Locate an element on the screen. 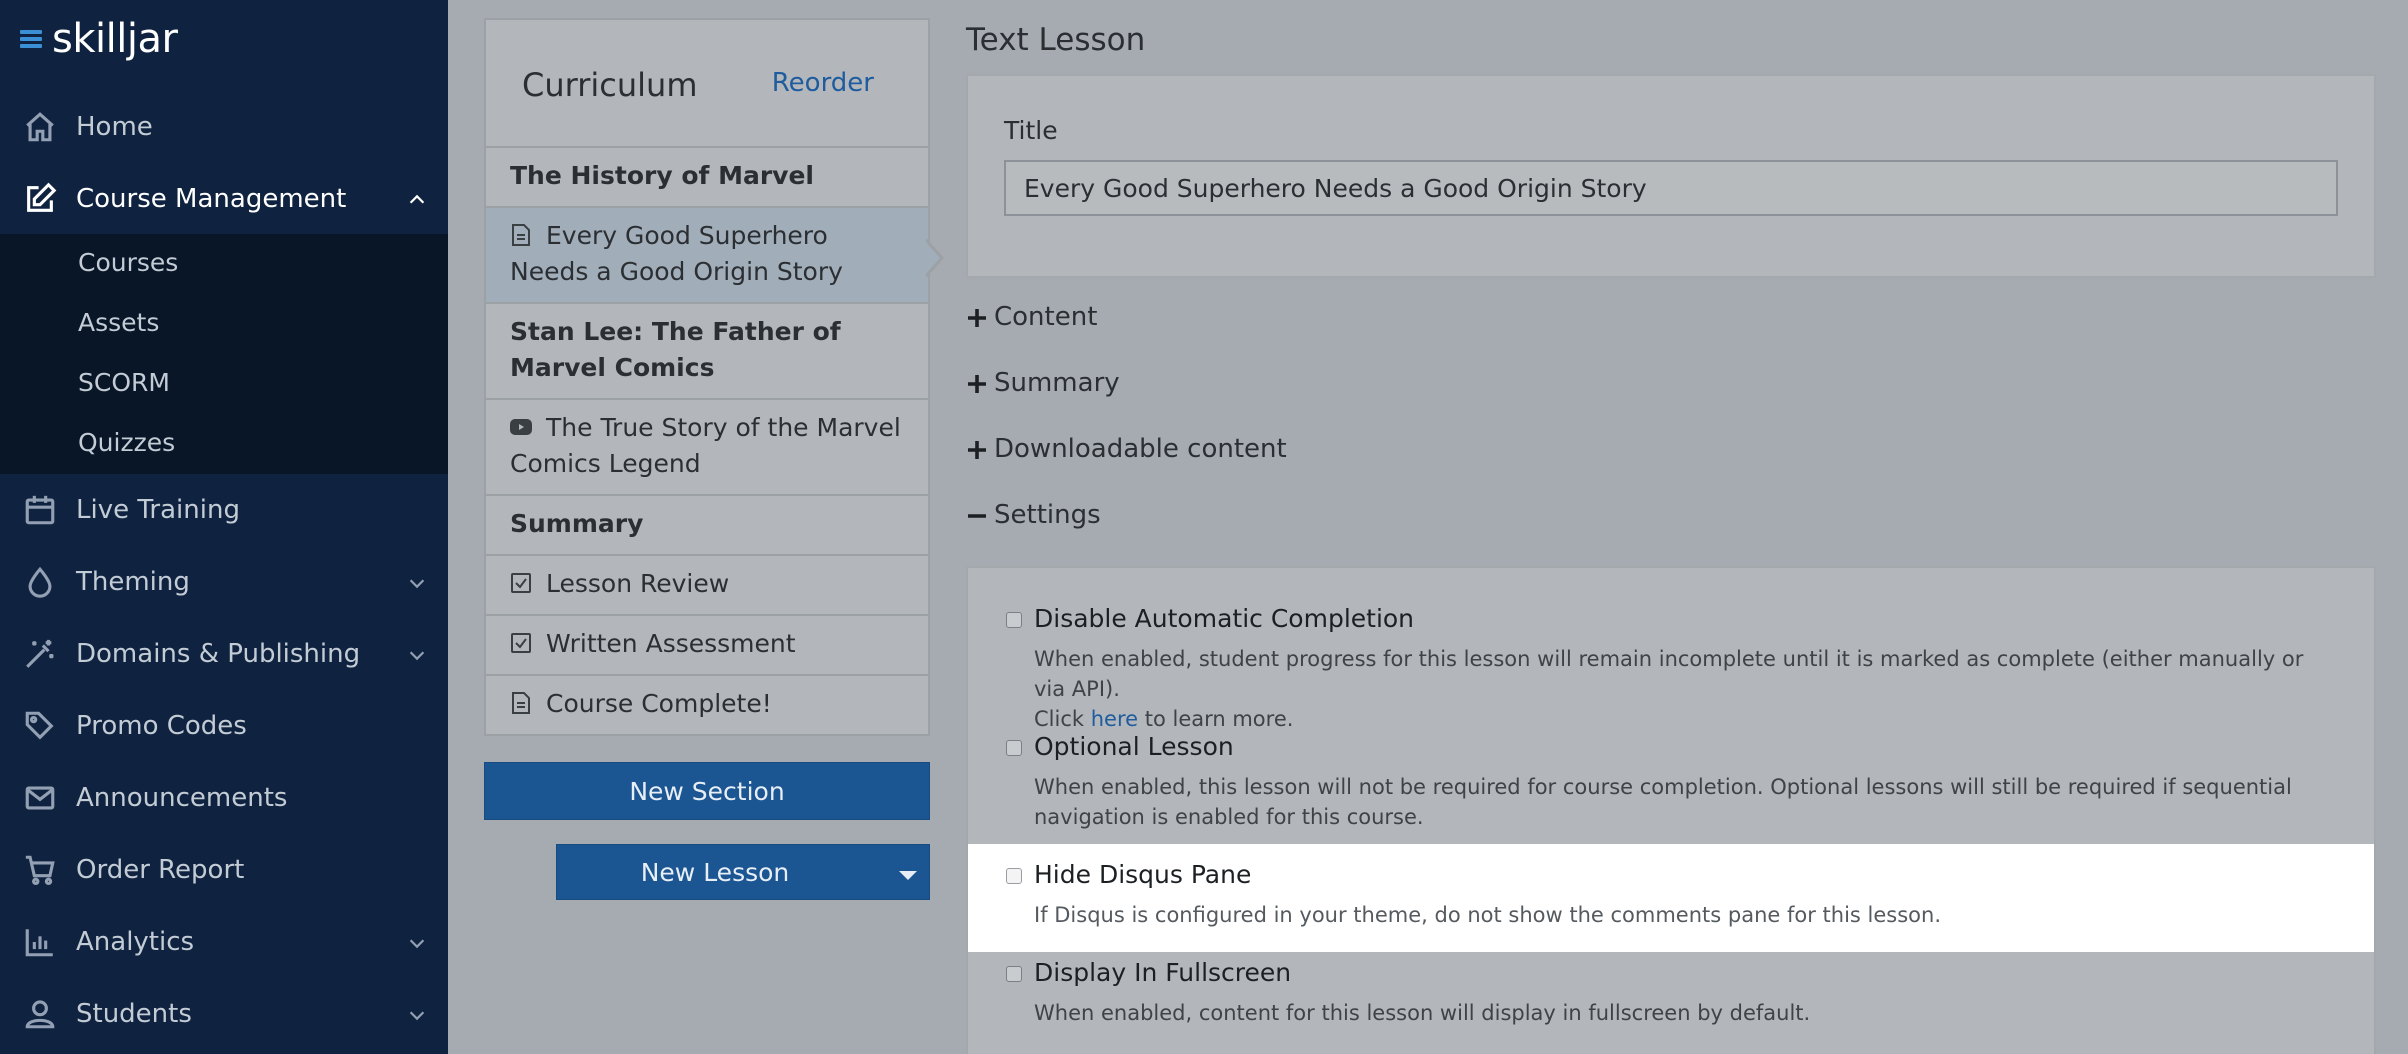 This screenshot has width=2408, height=1054. new-section-button: New Section is located at coordinates (707, 791).